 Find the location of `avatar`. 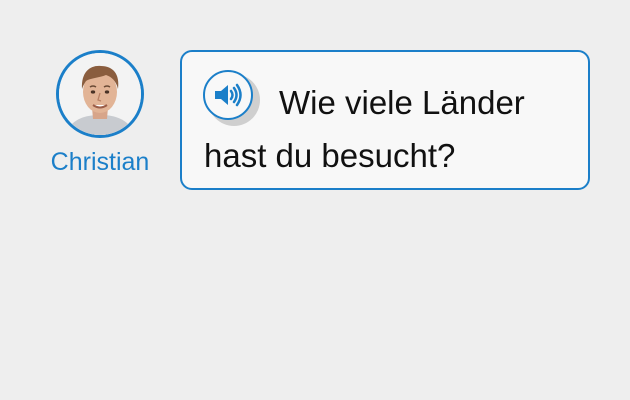

avatar is located at coordinates (100, 94).